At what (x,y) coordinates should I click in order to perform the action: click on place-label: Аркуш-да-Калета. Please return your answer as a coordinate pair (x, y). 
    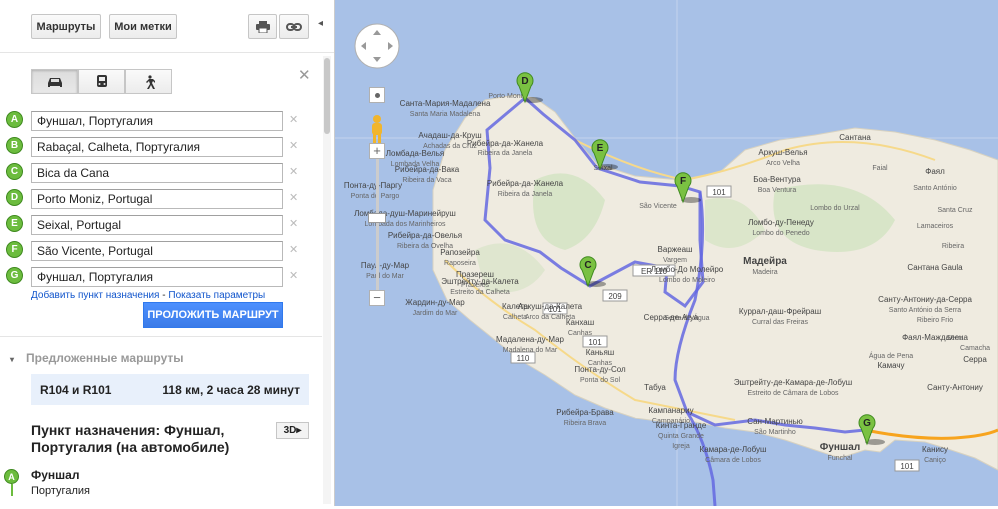
    Looking at the image, I should click on (550, 306).